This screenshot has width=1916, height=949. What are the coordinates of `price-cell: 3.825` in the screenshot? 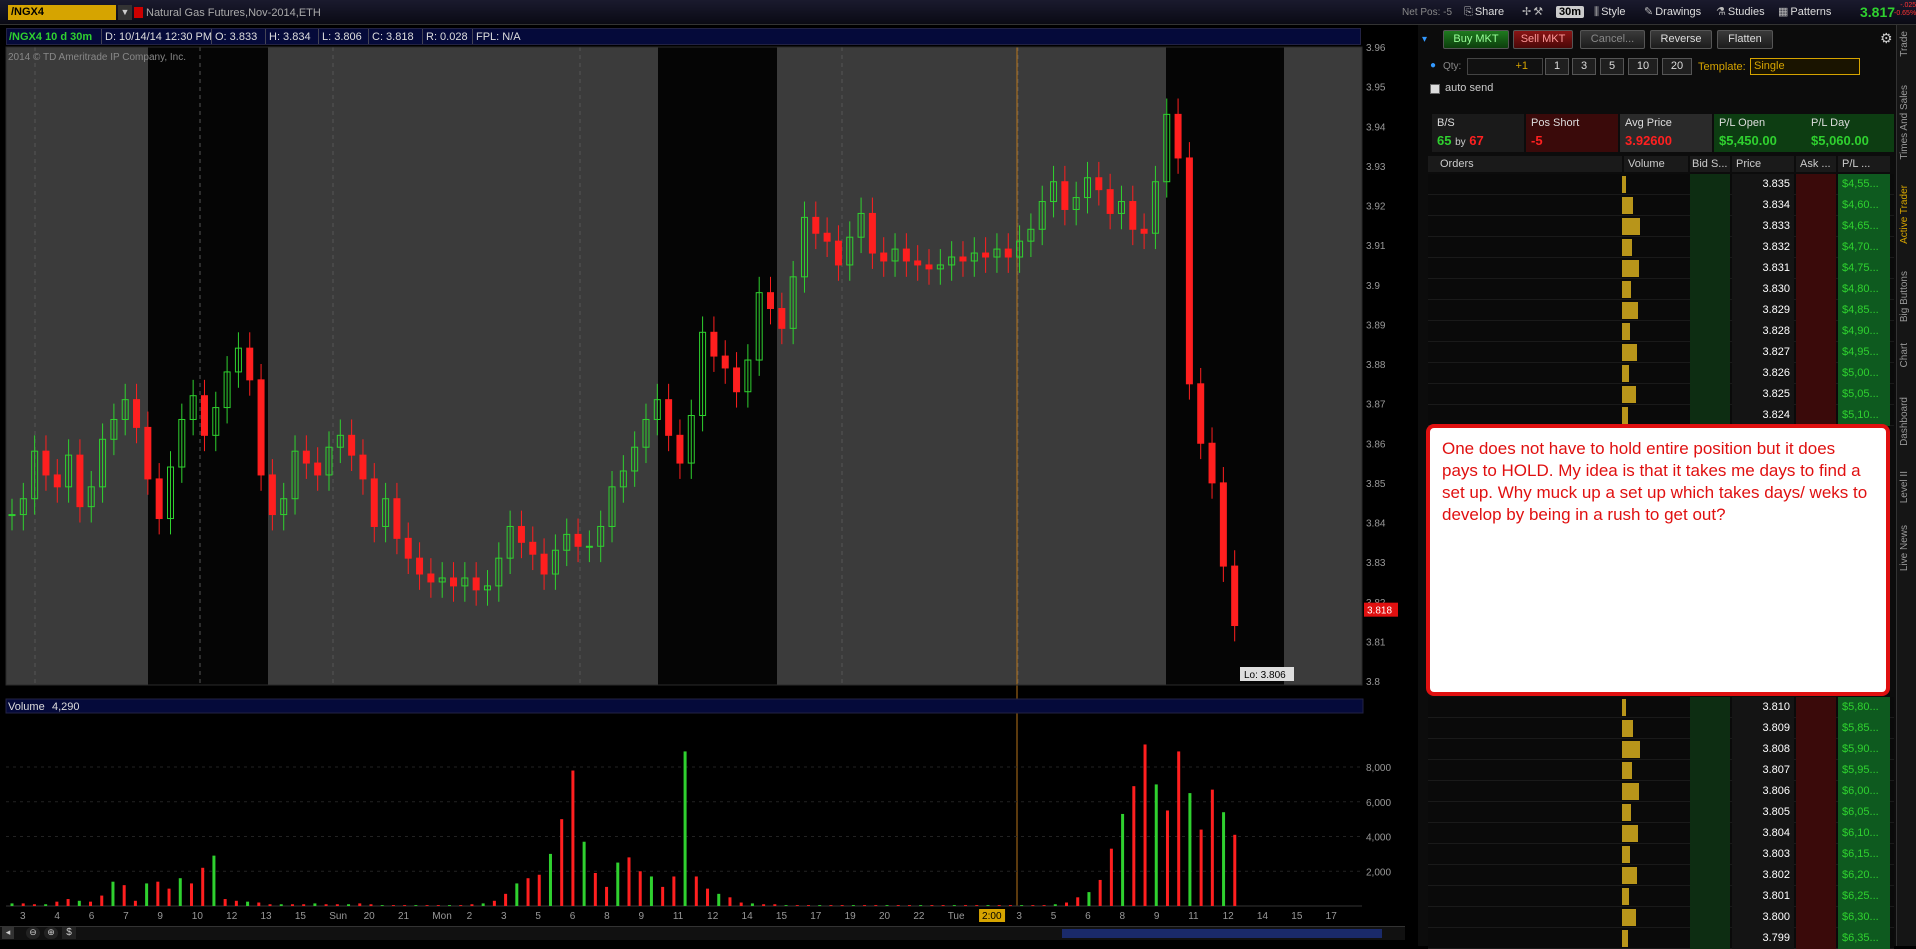 It's located at (1763, 394).